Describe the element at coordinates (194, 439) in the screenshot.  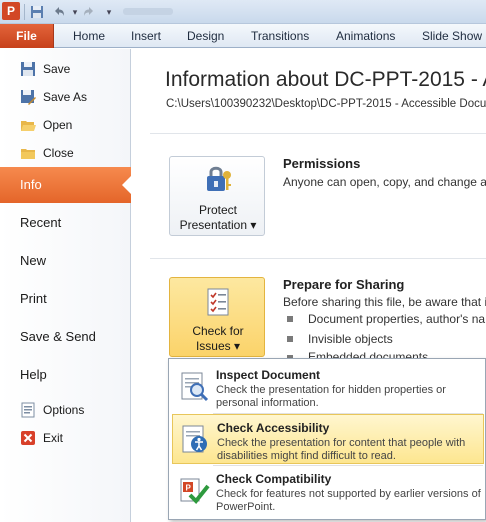
I see `check-accessibility-icon` at that location.